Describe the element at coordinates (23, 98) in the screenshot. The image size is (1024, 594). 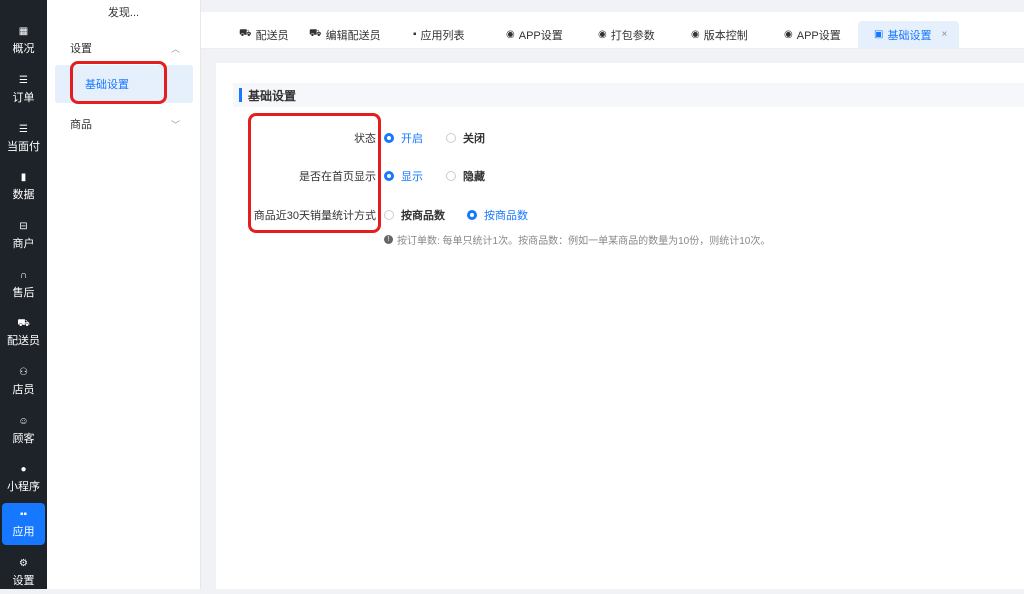
I see `nav-item-label: 订单` at that location.